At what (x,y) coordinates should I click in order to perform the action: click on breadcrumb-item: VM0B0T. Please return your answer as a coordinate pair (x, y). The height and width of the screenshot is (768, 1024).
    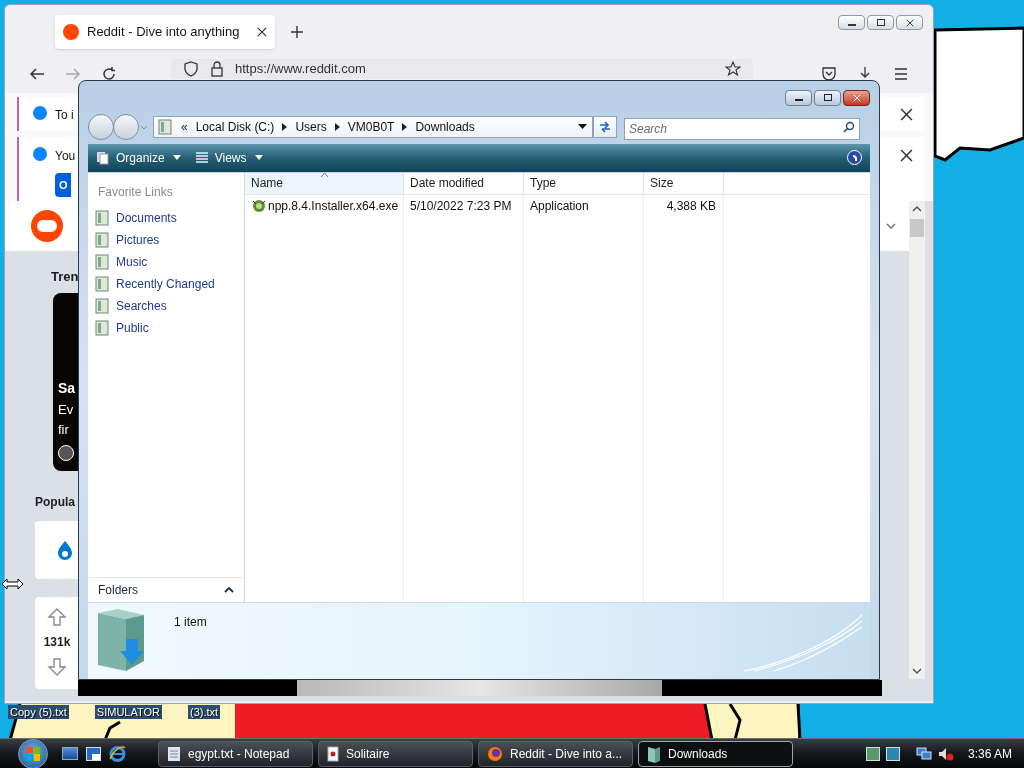
    Looking at the image, I should click on (371, 126).